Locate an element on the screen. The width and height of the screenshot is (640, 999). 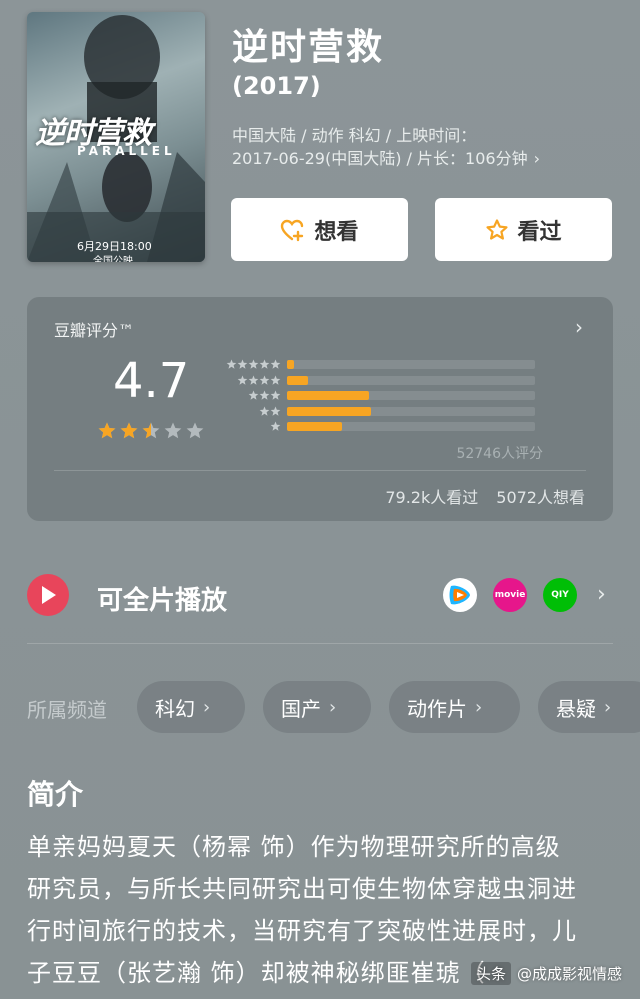
iqiyi-label: QIY is located at coordinates (560, 595).